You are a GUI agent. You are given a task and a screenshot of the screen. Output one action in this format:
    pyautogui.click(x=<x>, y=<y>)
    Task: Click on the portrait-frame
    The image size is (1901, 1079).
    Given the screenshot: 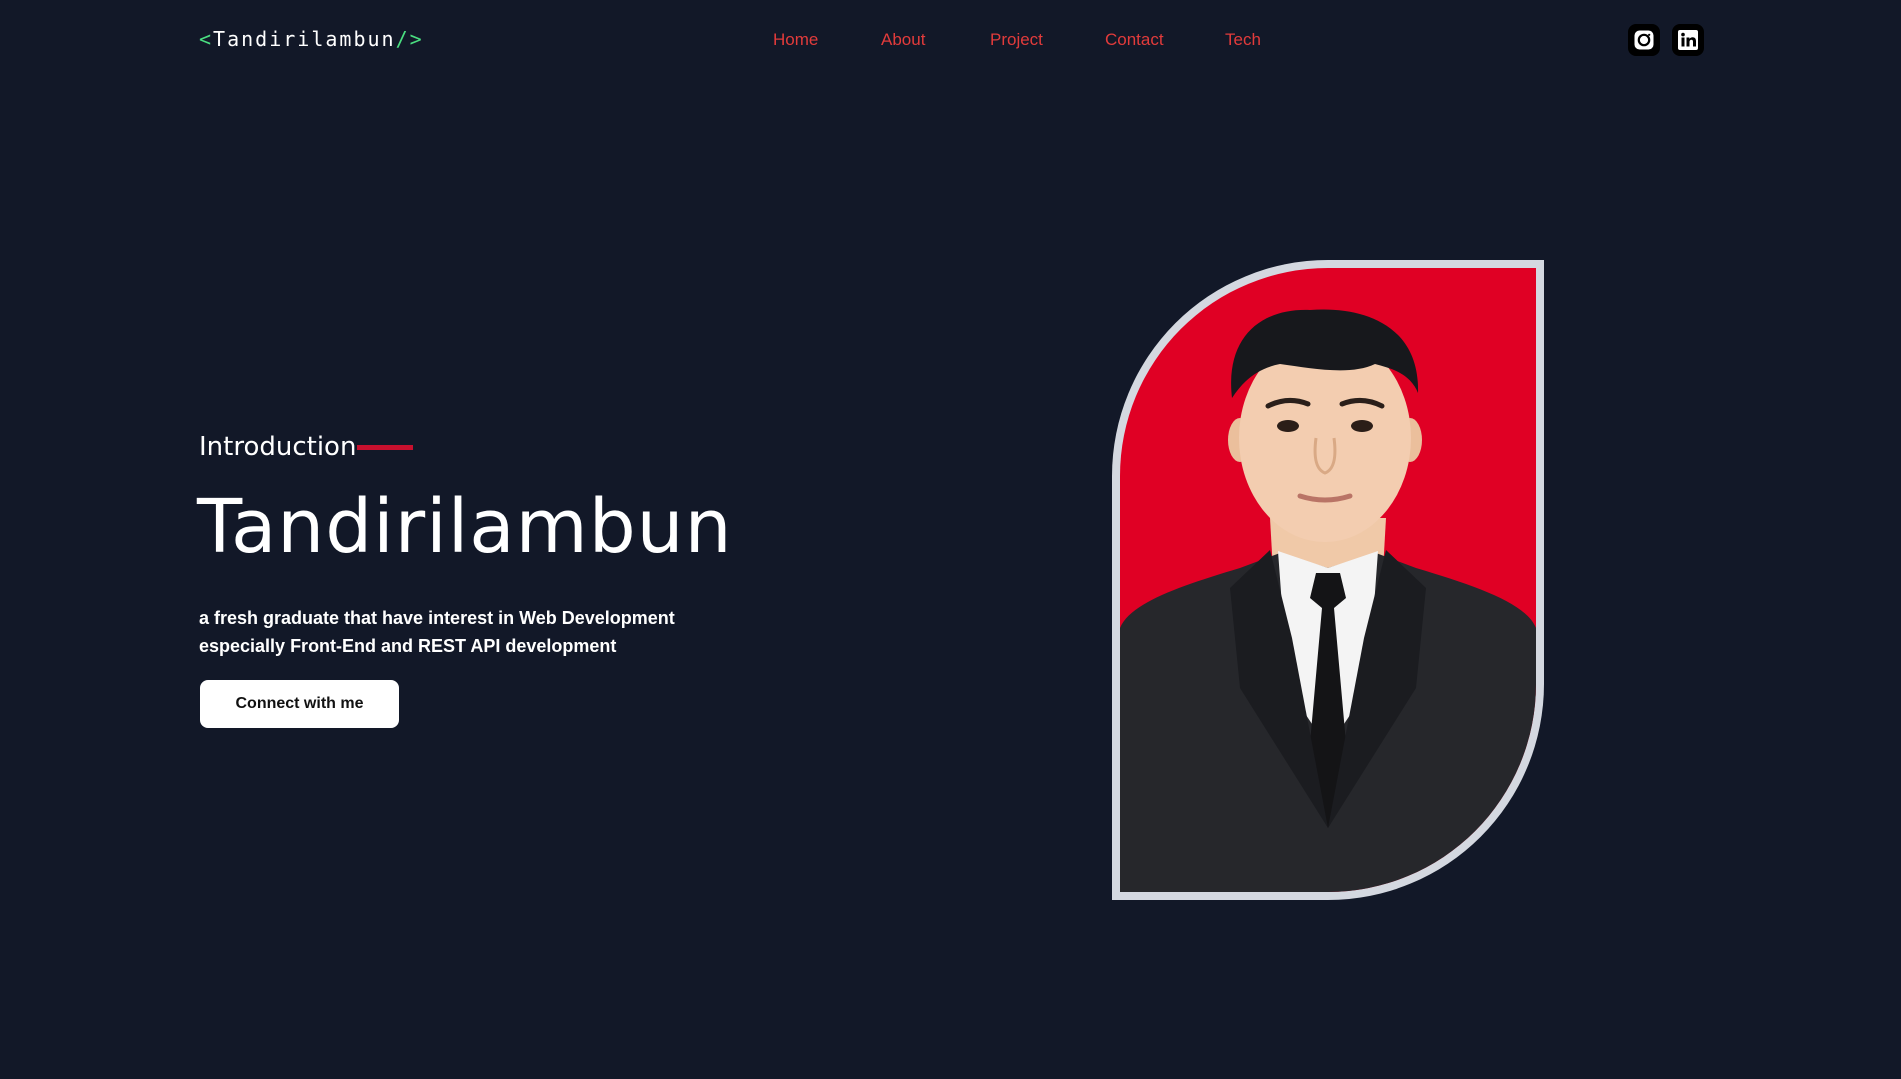 What is the action you would take?
    pyautogui.click(x=1328, y=580)
    